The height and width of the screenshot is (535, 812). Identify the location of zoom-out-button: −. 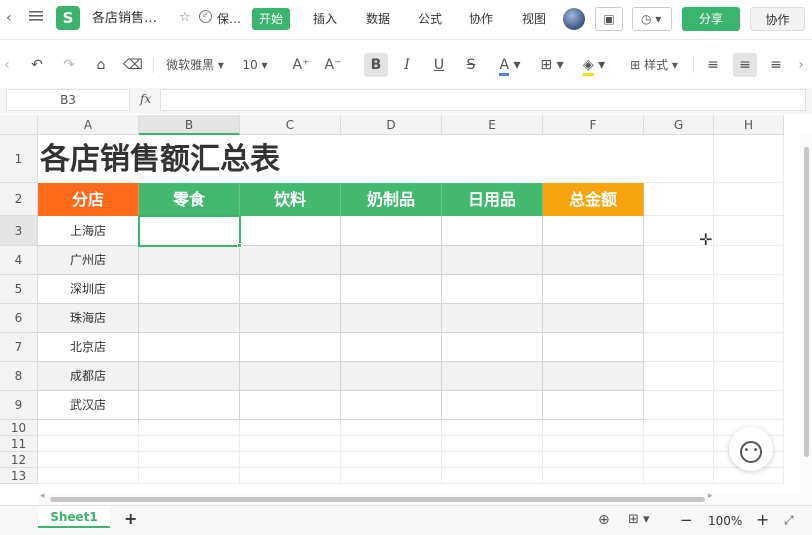
(686, 520).